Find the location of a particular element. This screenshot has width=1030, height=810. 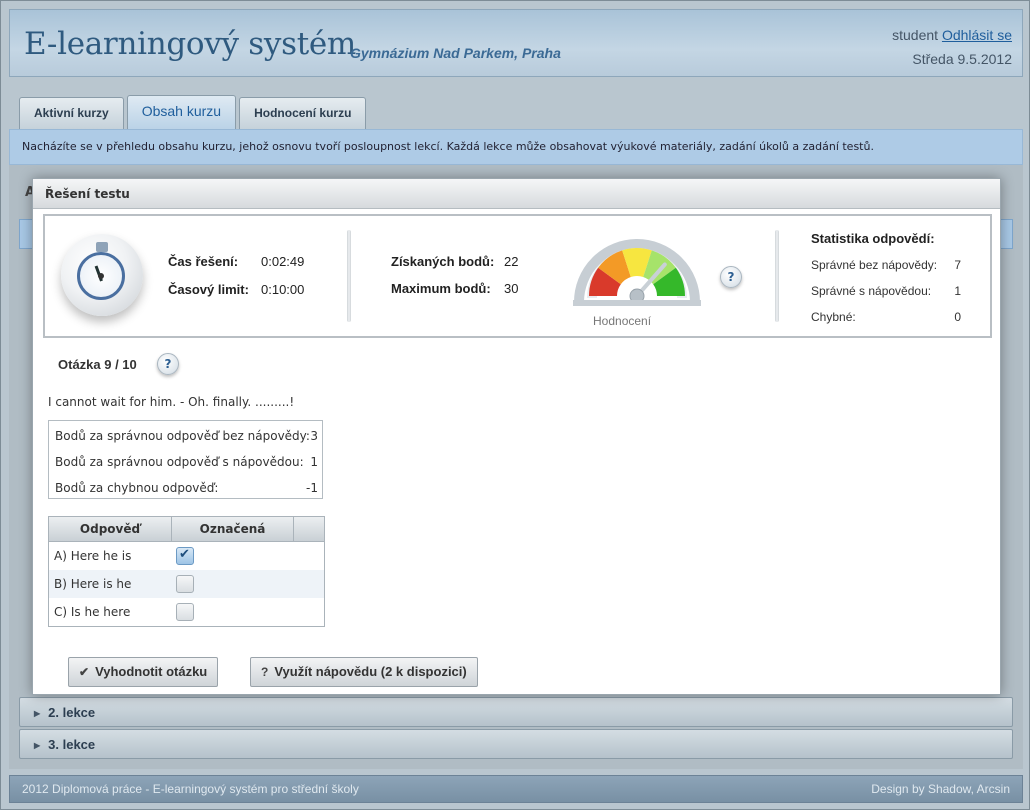

evaluate-label: Vyhodnotit otázku is located at coordinates (151, 671).